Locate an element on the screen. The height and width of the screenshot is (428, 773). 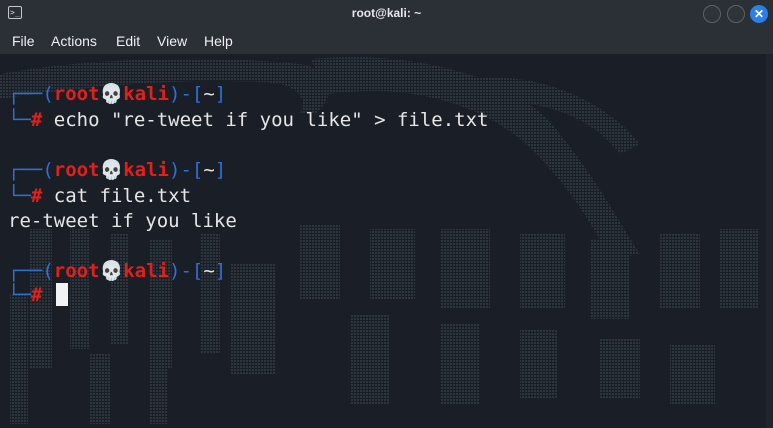
command-line-3: └─# is located at coordinates (38, 295).